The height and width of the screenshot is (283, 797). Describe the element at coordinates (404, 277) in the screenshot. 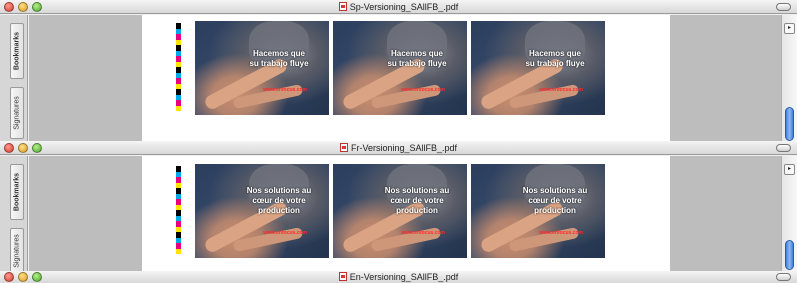

I see `window-title-text: En-Versioning_SAllFB_.pdf` at that location.